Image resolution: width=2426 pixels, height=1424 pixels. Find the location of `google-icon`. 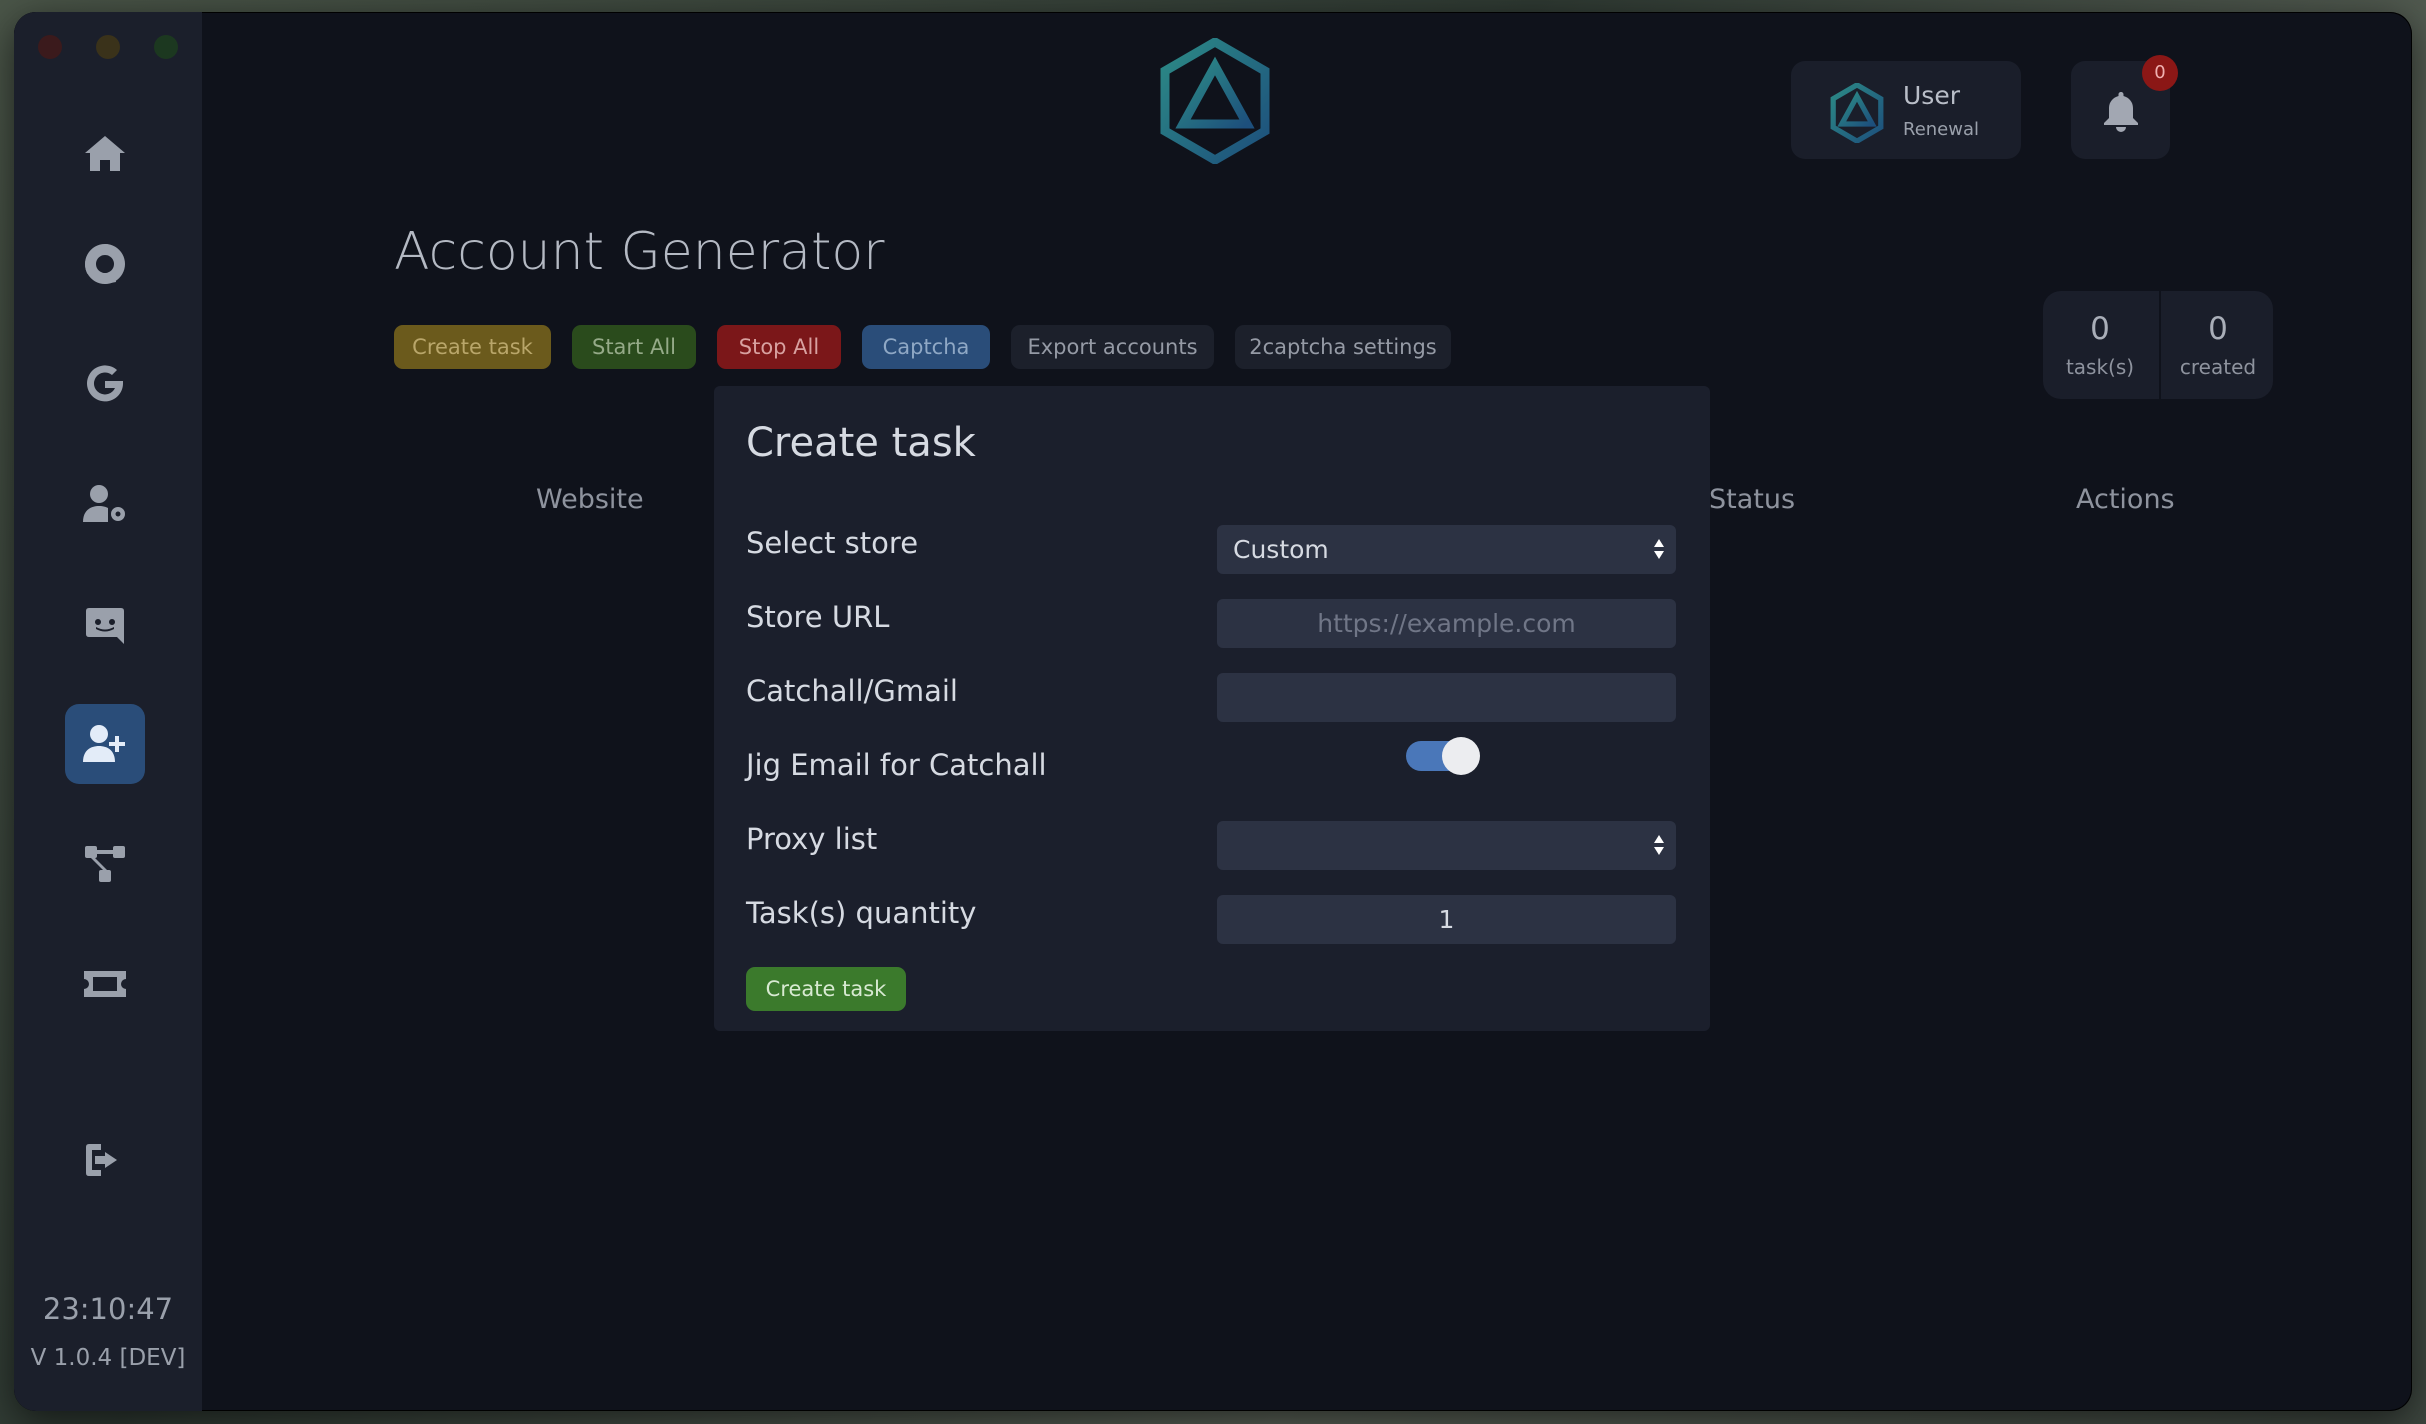

google-icon is located at coordinates (105, 383).